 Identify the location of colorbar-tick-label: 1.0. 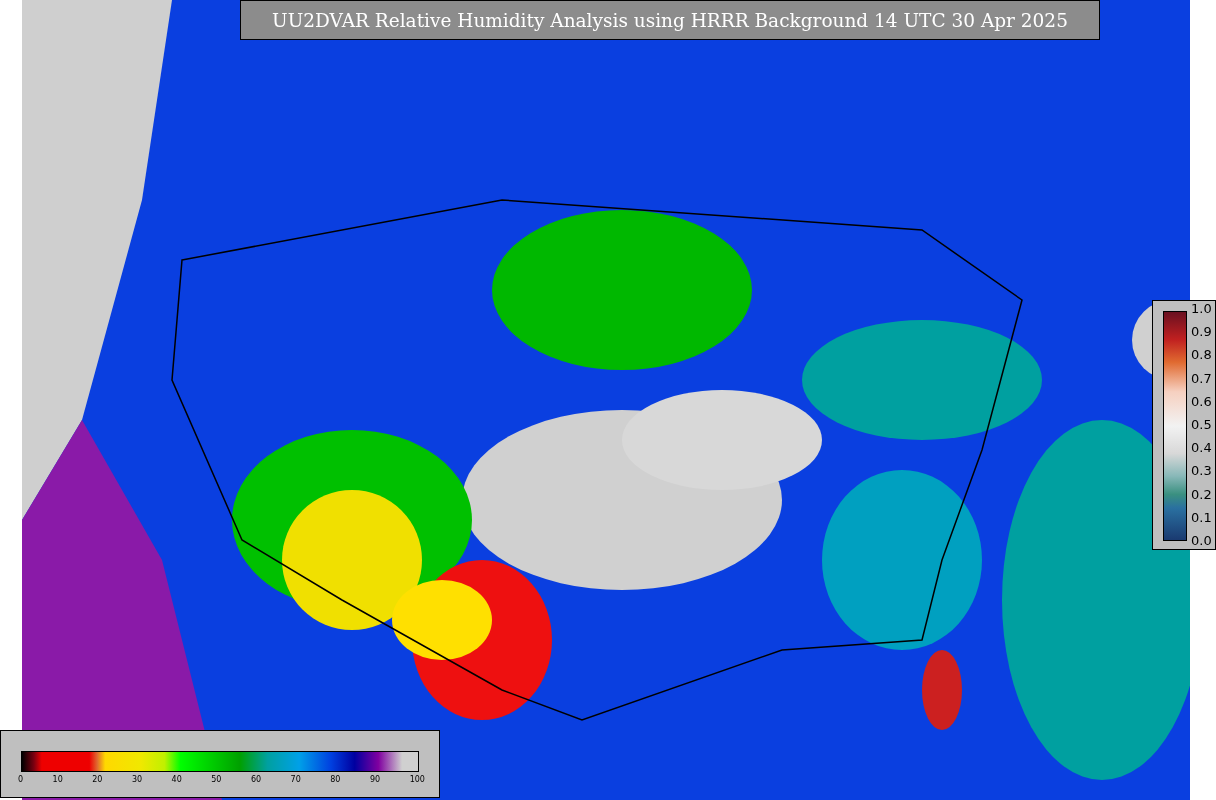
(1201, 309).